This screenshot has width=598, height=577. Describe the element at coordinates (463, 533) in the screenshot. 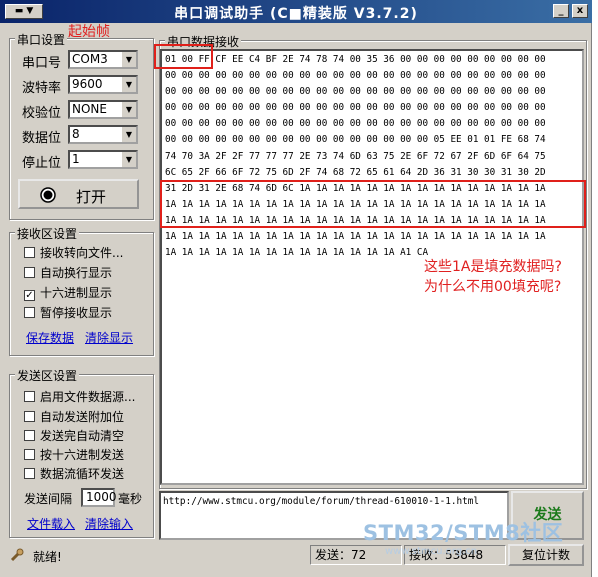

I see `forum-watermark: STM32/STM8社区` at that location.